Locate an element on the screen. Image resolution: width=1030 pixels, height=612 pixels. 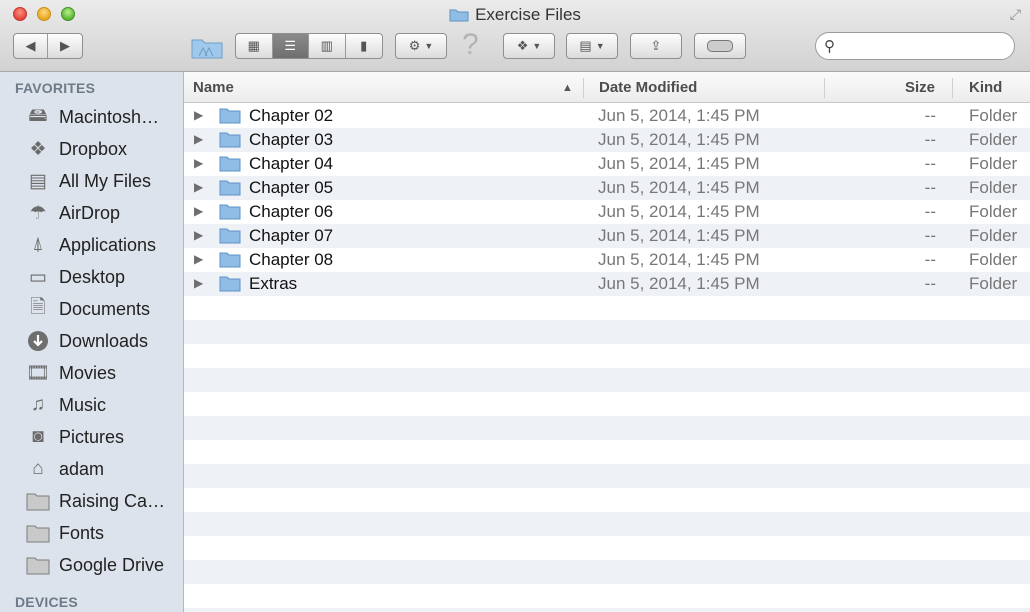
sidebar-item-label: Music is located at coordinates (83, 404).